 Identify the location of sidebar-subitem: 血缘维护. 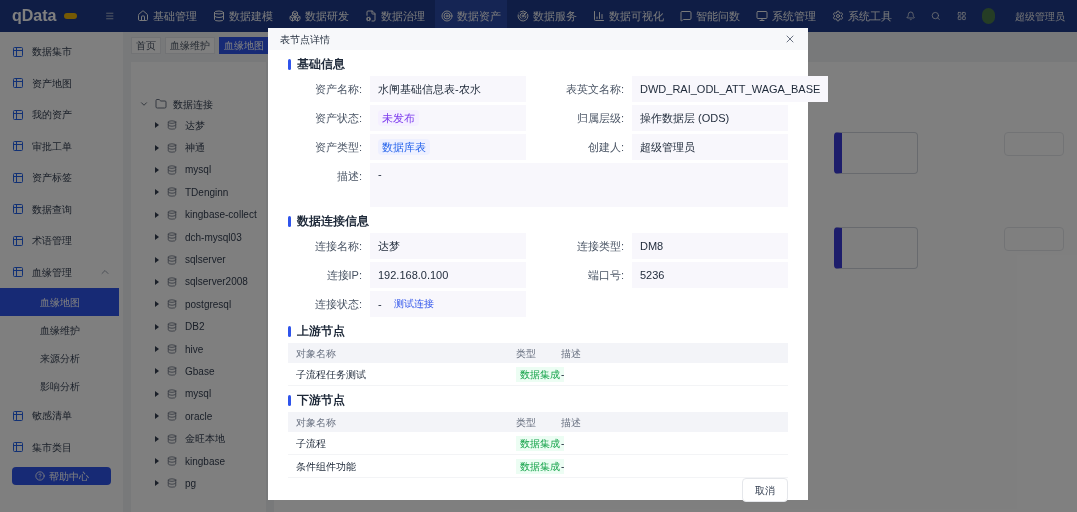
(59, 330).